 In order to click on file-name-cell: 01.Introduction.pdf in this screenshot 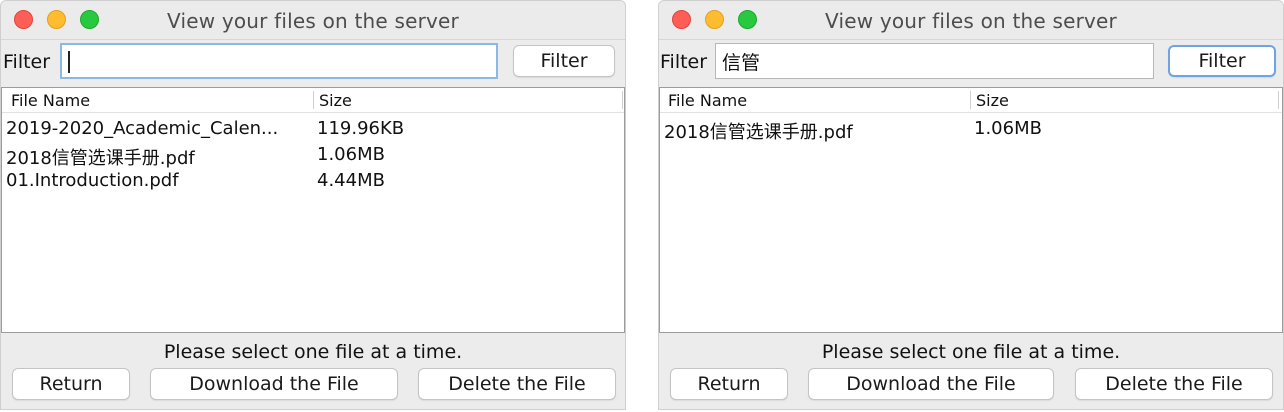, I will do `click(92, 180)`.